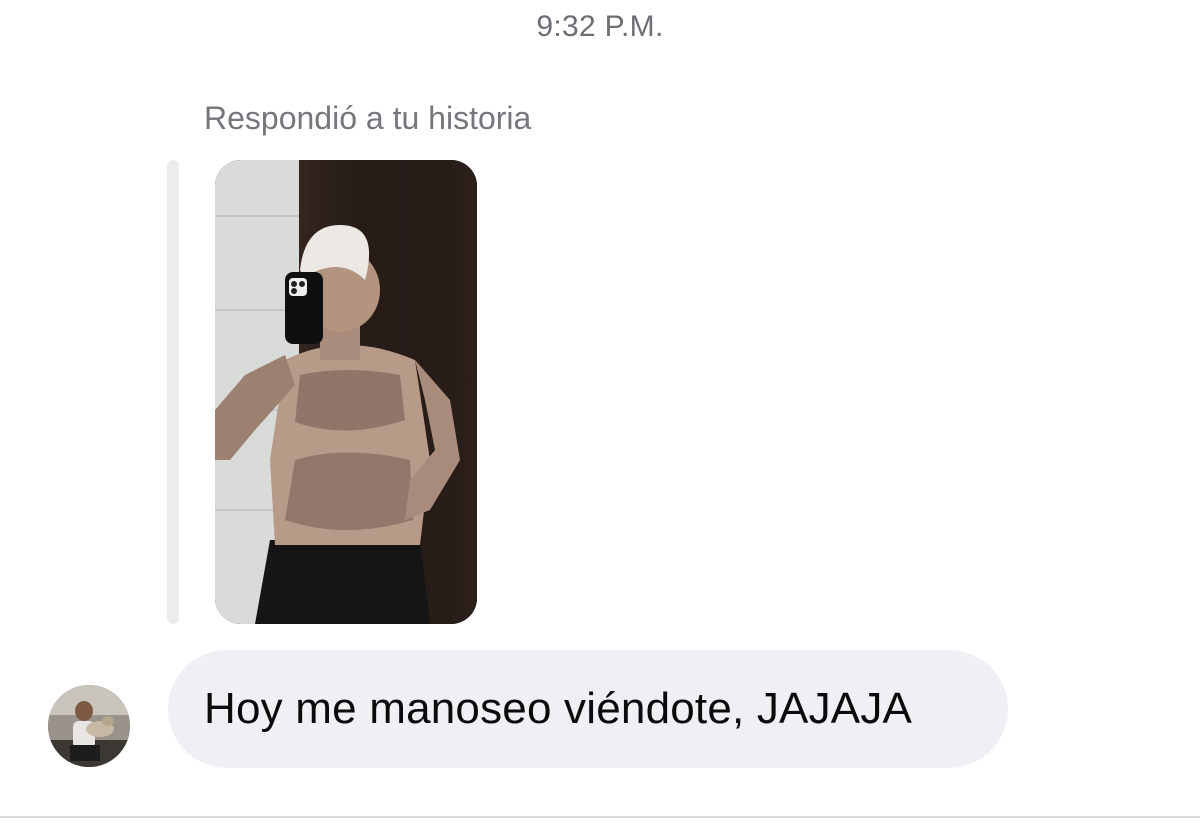 The image size is (1200, 826). I want to click on message-bubble: Hoy me manoseo viéndote, JAJAJA, so click(588, 709).